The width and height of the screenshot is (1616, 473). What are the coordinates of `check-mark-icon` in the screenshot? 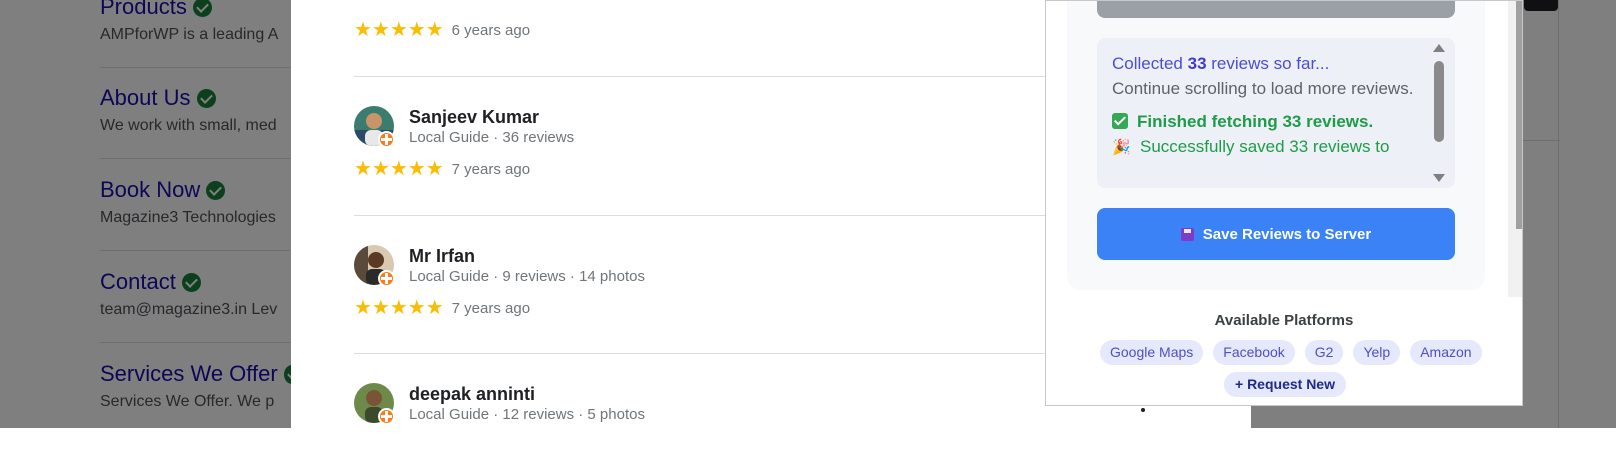 It's located at (1120, 121).